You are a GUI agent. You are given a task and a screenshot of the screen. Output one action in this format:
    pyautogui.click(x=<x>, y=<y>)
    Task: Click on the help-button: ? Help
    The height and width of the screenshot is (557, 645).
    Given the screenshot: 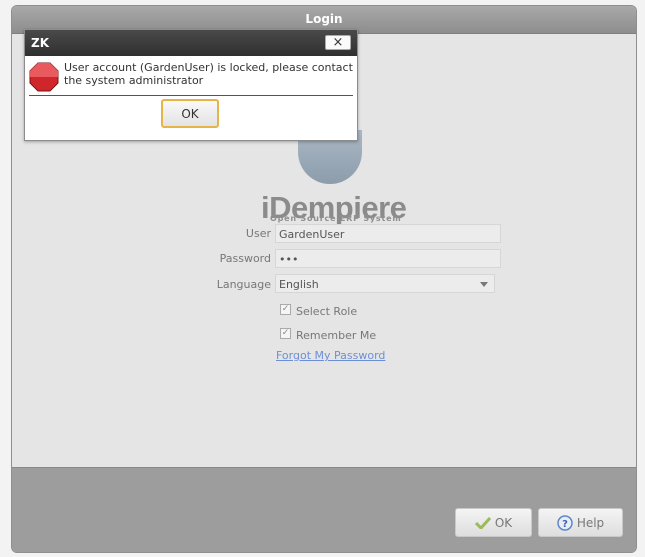 What is the action you would take?
    pyautogui.click(x=580, y=522)
    